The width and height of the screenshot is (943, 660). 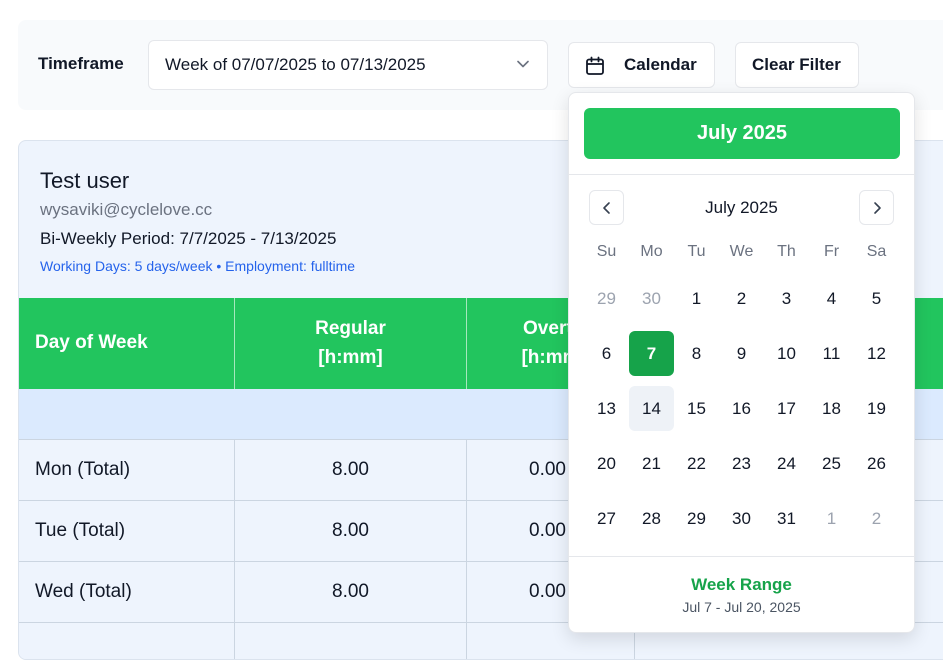 What do you see at coordinates (651, 408) in the screenshot?
I see `calendar-day-hovered: 14` at bounding box center [651, 408].